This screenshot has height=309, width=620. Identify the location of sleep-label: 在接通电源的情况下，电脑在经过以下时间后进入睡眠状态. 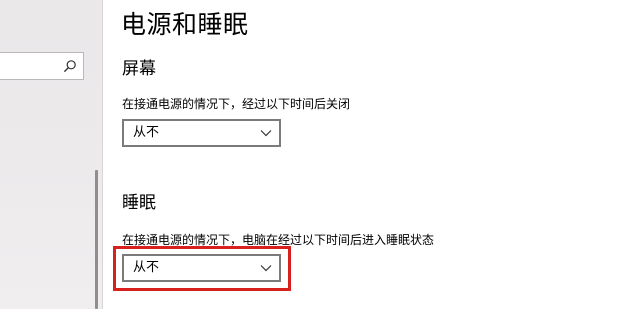
(278, 240).